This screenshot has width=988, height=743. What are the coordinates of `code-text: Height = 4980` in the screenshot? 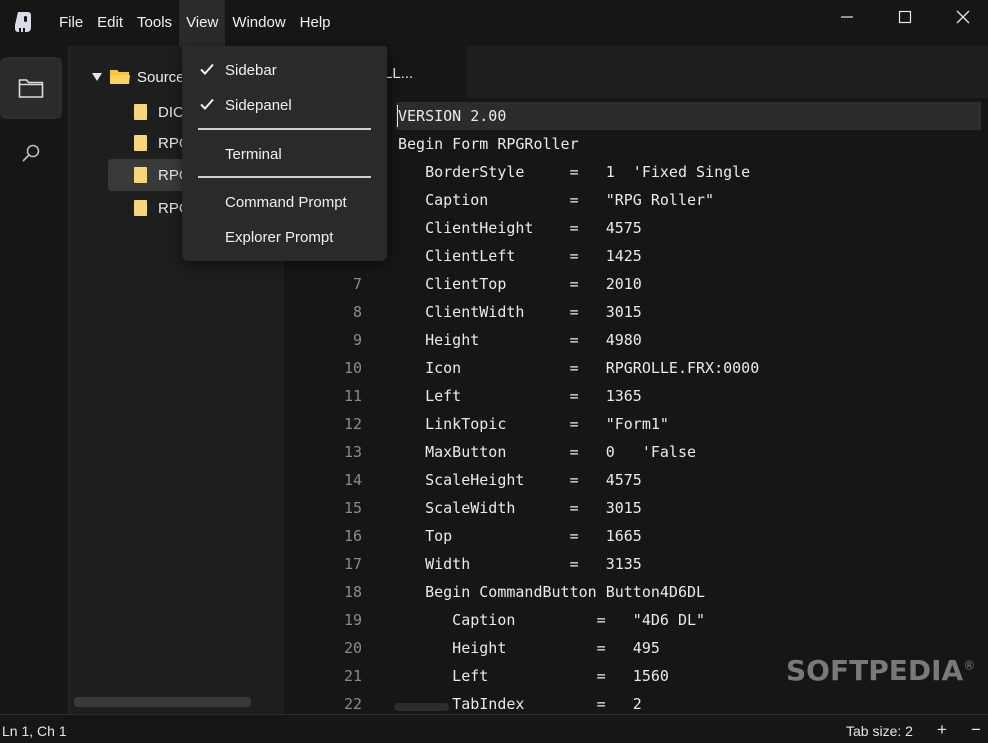 It's located at (520, 340).